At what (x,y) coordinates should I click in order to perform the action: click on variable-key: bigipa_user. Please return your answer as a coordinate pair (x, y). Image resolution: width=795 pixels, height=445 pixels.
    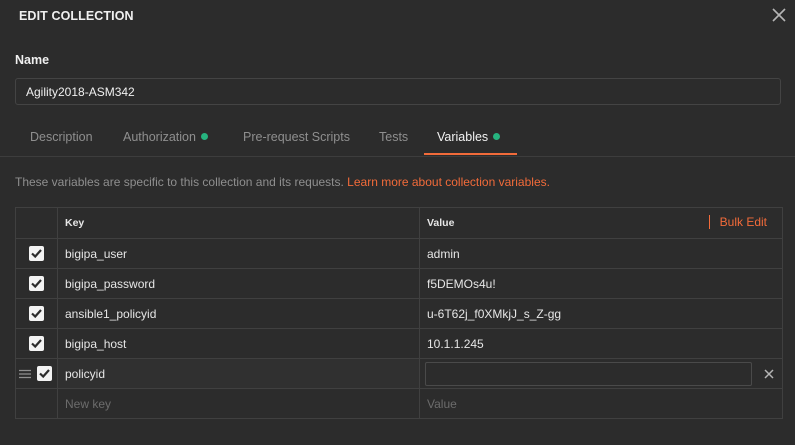
    Looking at the image, I should click on (239, 253).